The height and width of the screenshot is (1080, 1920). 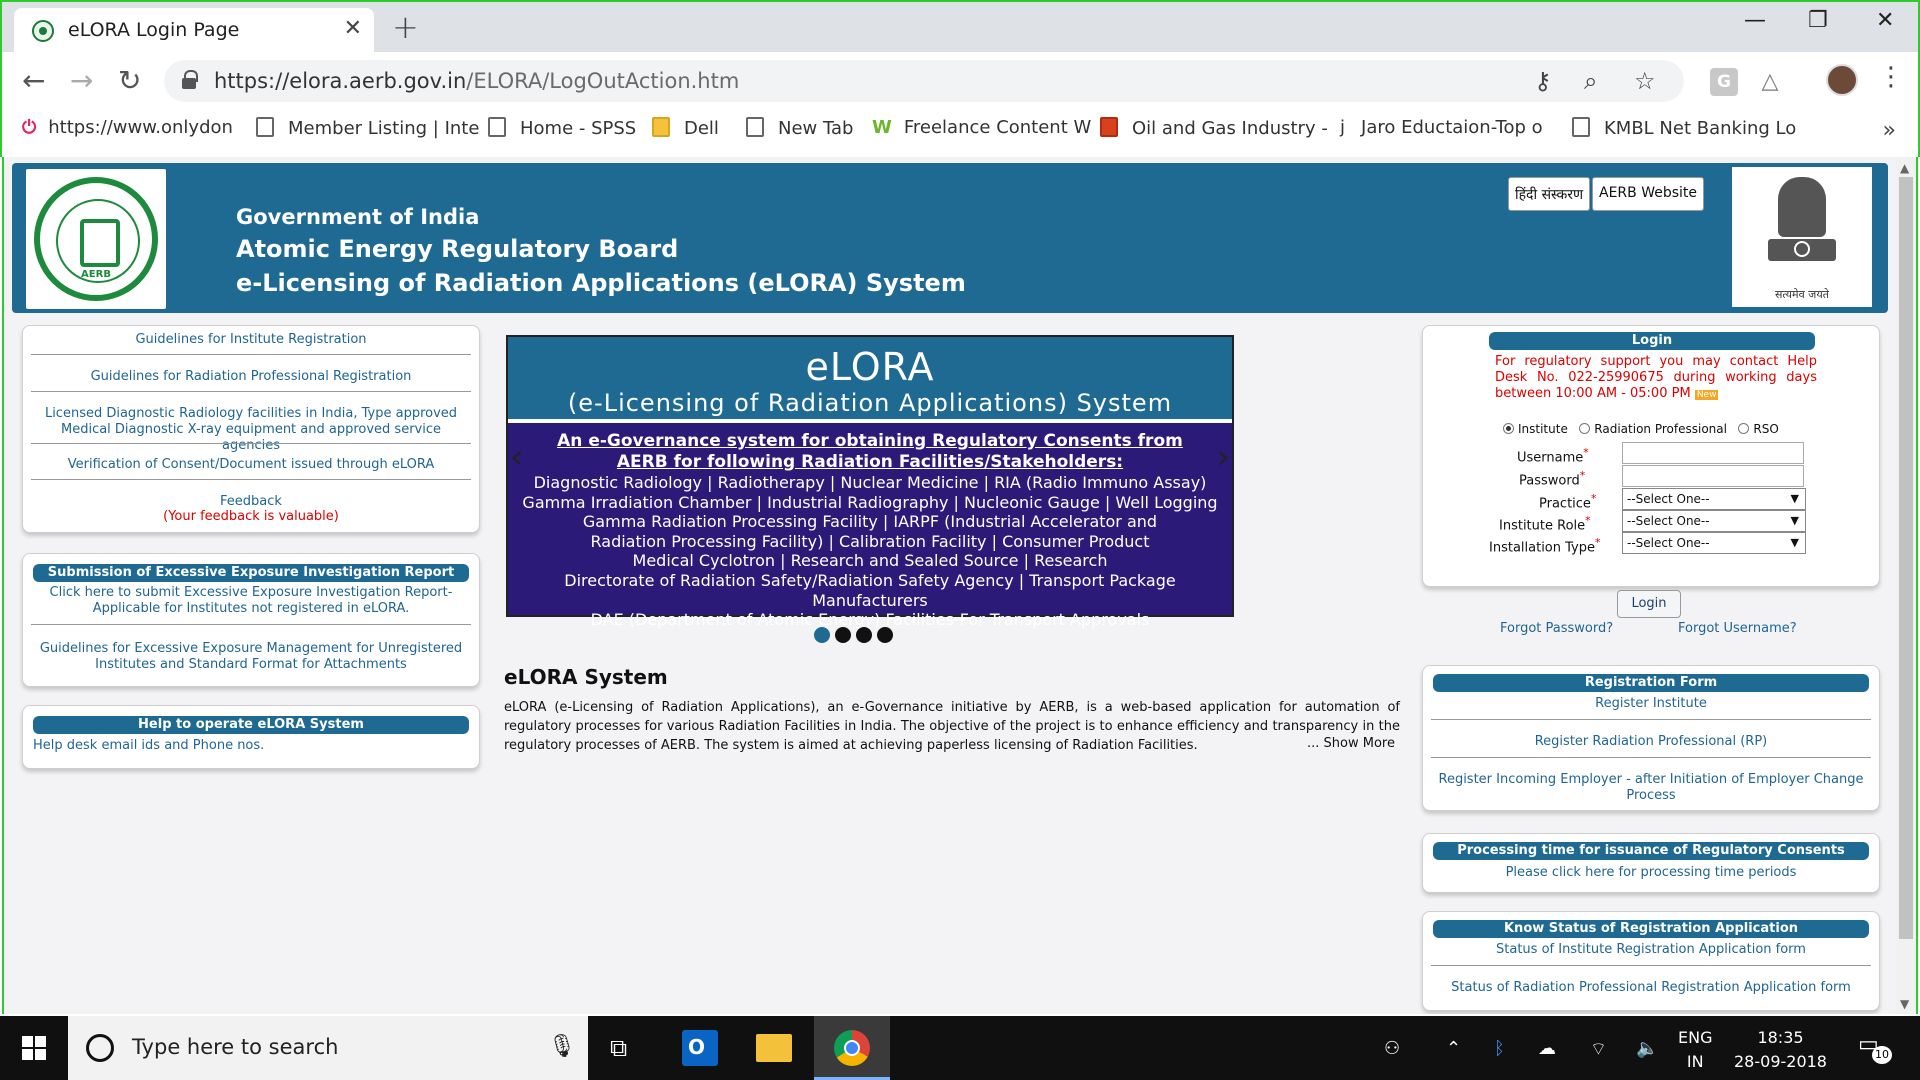 I want to click on file-explorer-icon, so click(x=774, y=1048).